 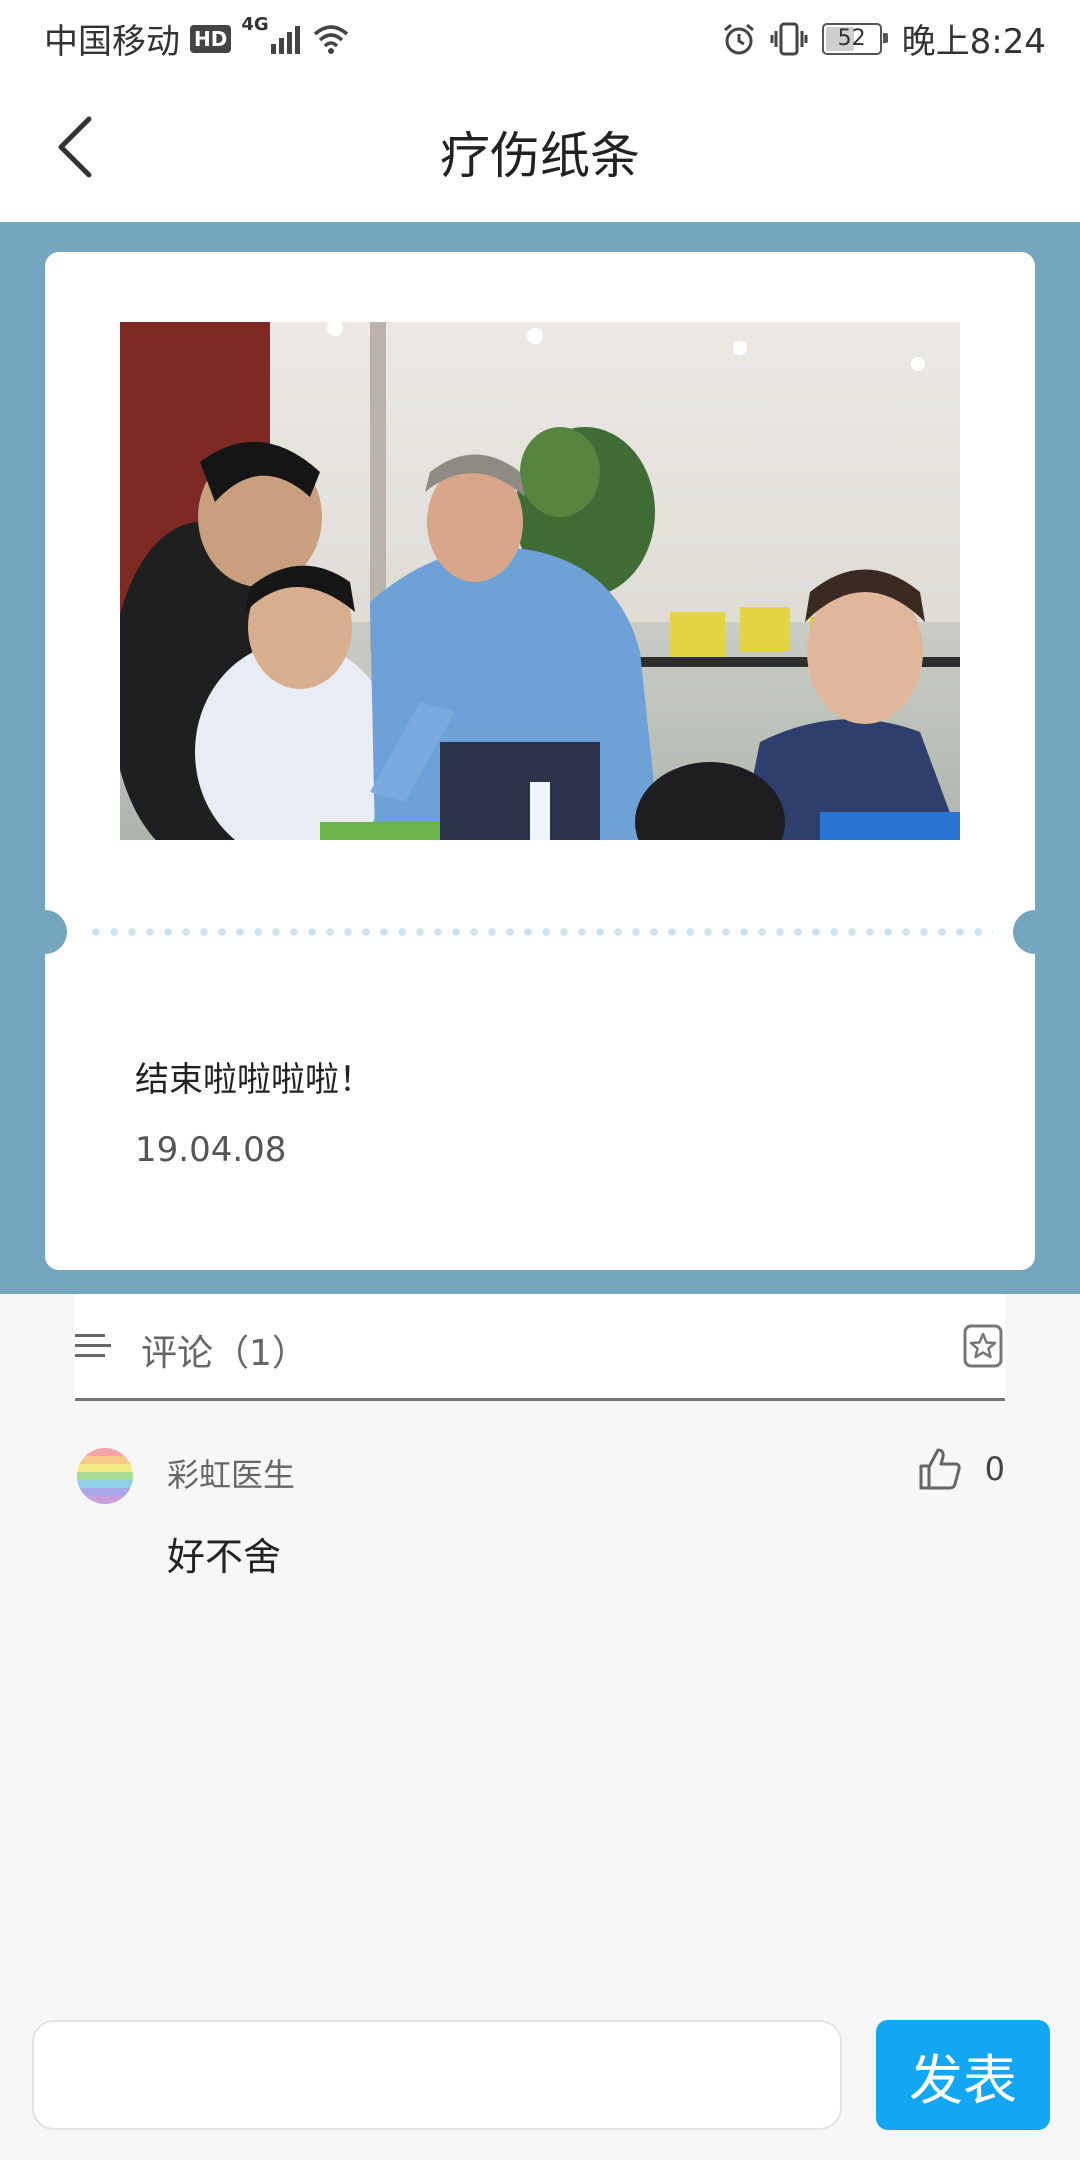 What do you see at coordinates (330, 39) in the screenshot?
I see `wifi-icon` at bounding box center [330, 39].